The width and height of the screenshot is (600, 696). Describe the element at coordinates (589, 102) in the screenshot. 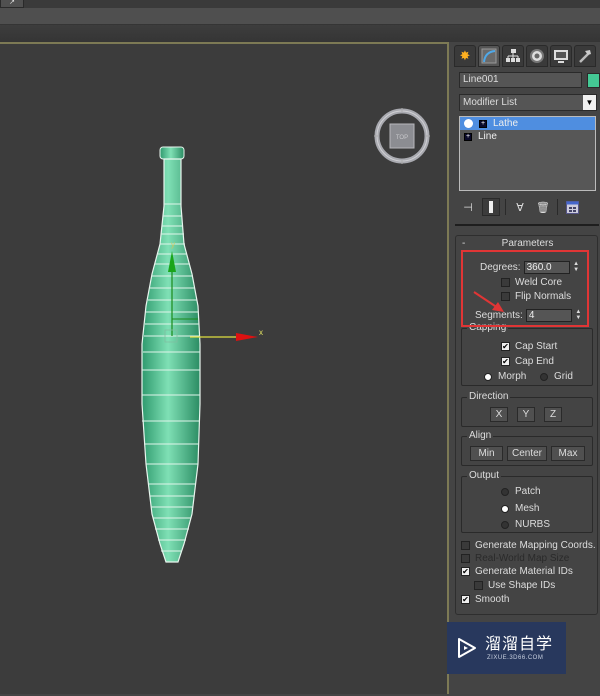

I see `chevron-down-icon: ▼` at that location.